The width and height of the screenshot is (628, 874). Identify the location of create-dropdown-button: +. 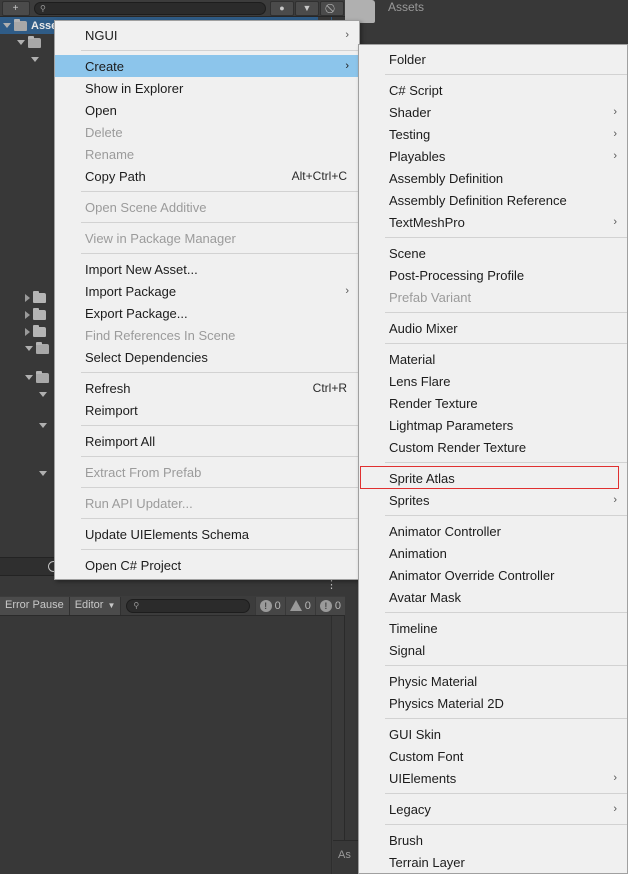
(16, 8).